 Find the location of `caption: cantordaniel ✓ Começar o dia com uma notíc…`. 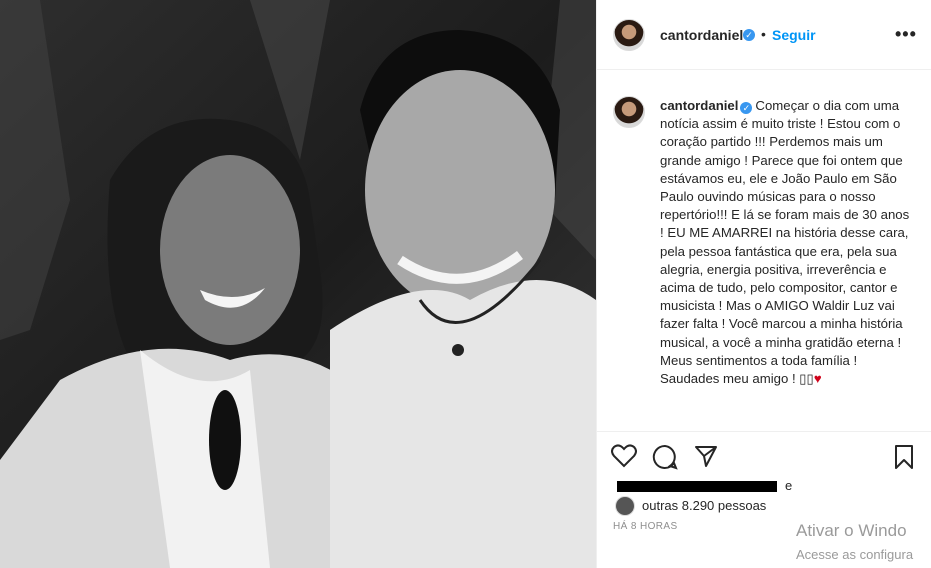

caption: cantordaniel ✓ Começar o dia com uma notíc… is located at coordinates (786, 242).